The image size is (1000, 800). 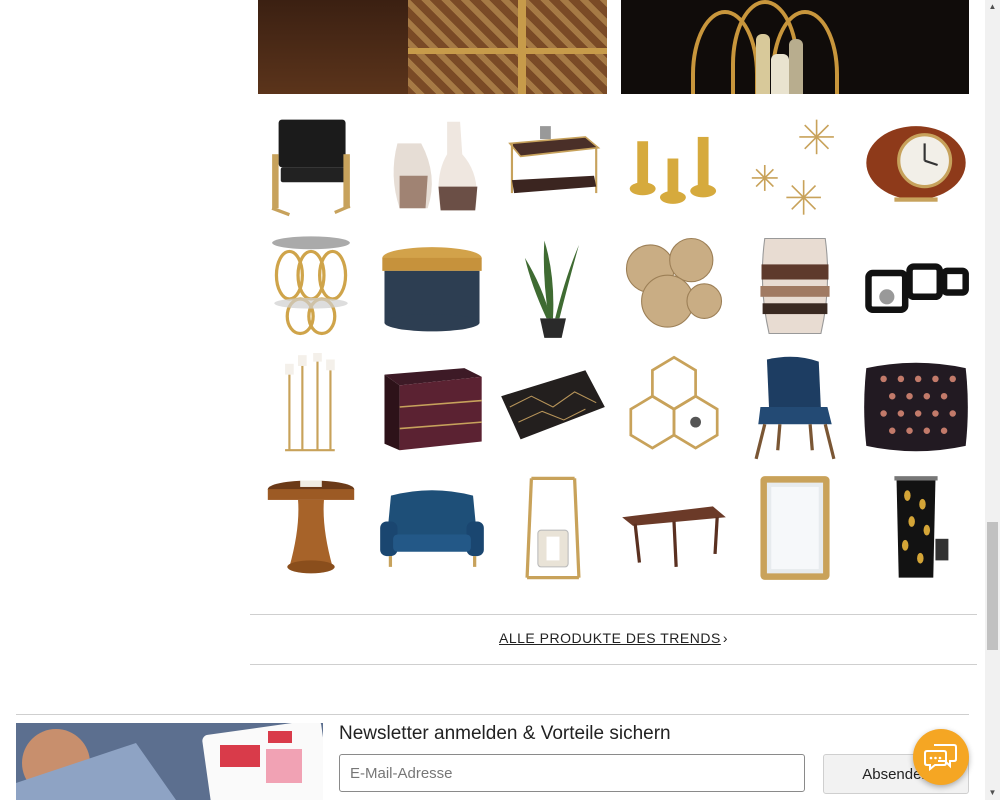 I want to click on wooden-side-table-icon, so click(x=310, y=526).